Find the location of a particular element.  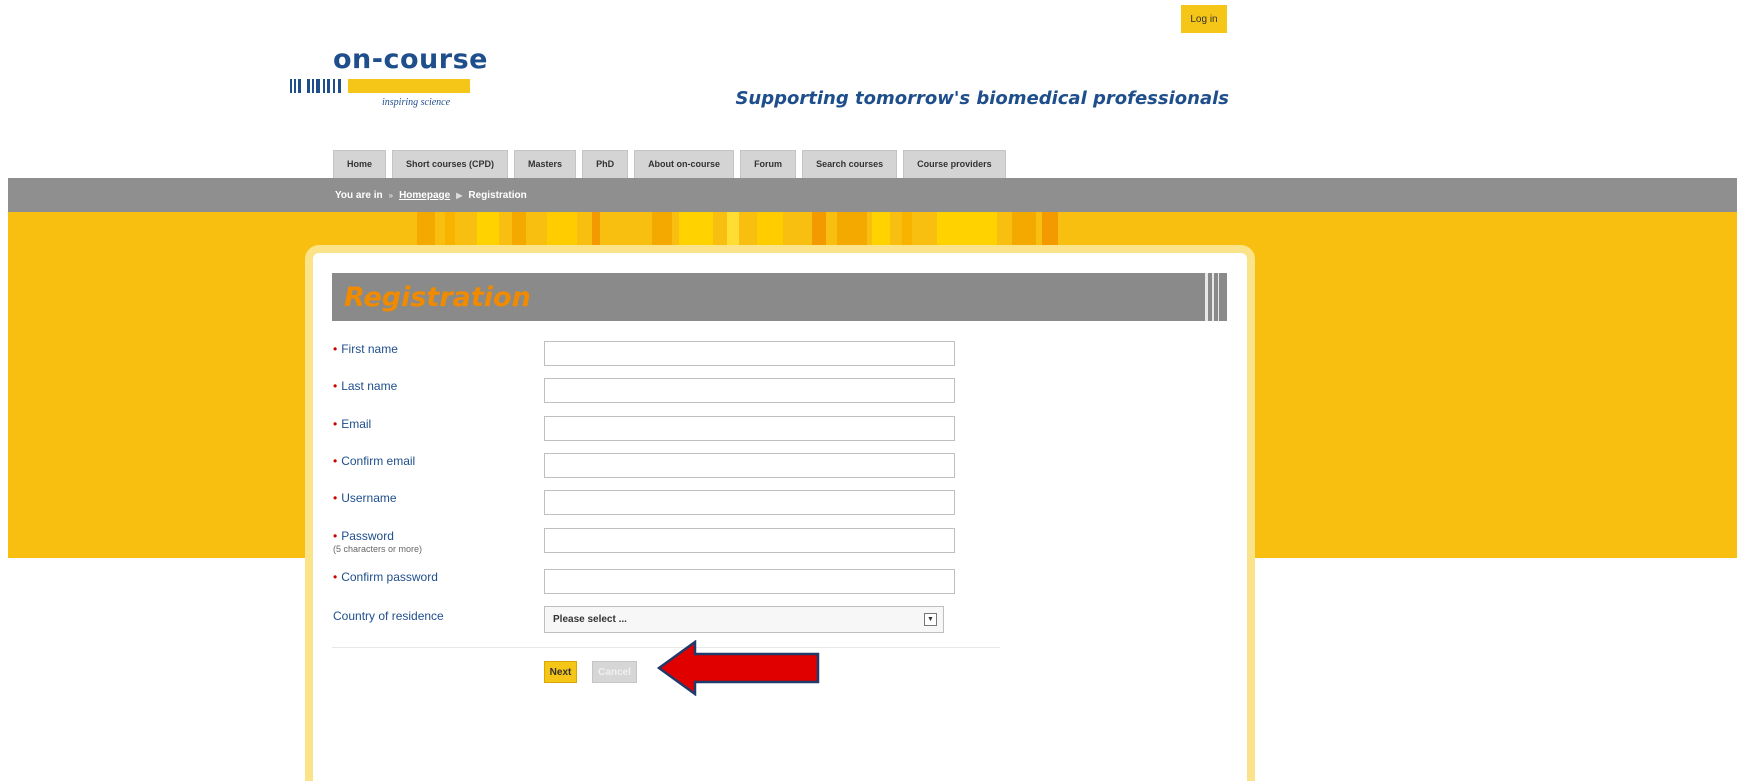

tab-about: About on-course is located at coordinates (684, 164).